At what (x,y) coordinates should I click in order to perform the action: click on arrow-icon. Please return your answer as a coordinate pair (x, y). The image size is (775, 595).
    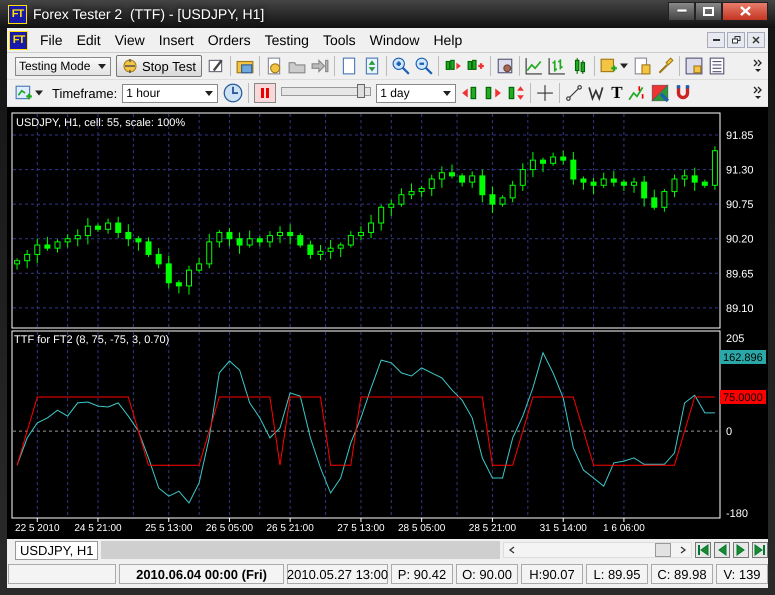
    Looking at the image, I should click on (319, 66).